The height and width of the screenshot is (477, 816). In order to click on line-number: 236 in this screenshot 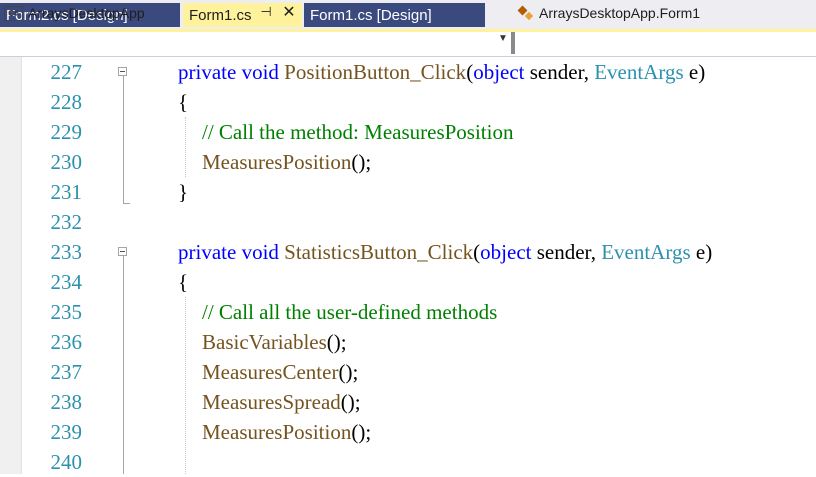, I will do `click(66, 342)`.